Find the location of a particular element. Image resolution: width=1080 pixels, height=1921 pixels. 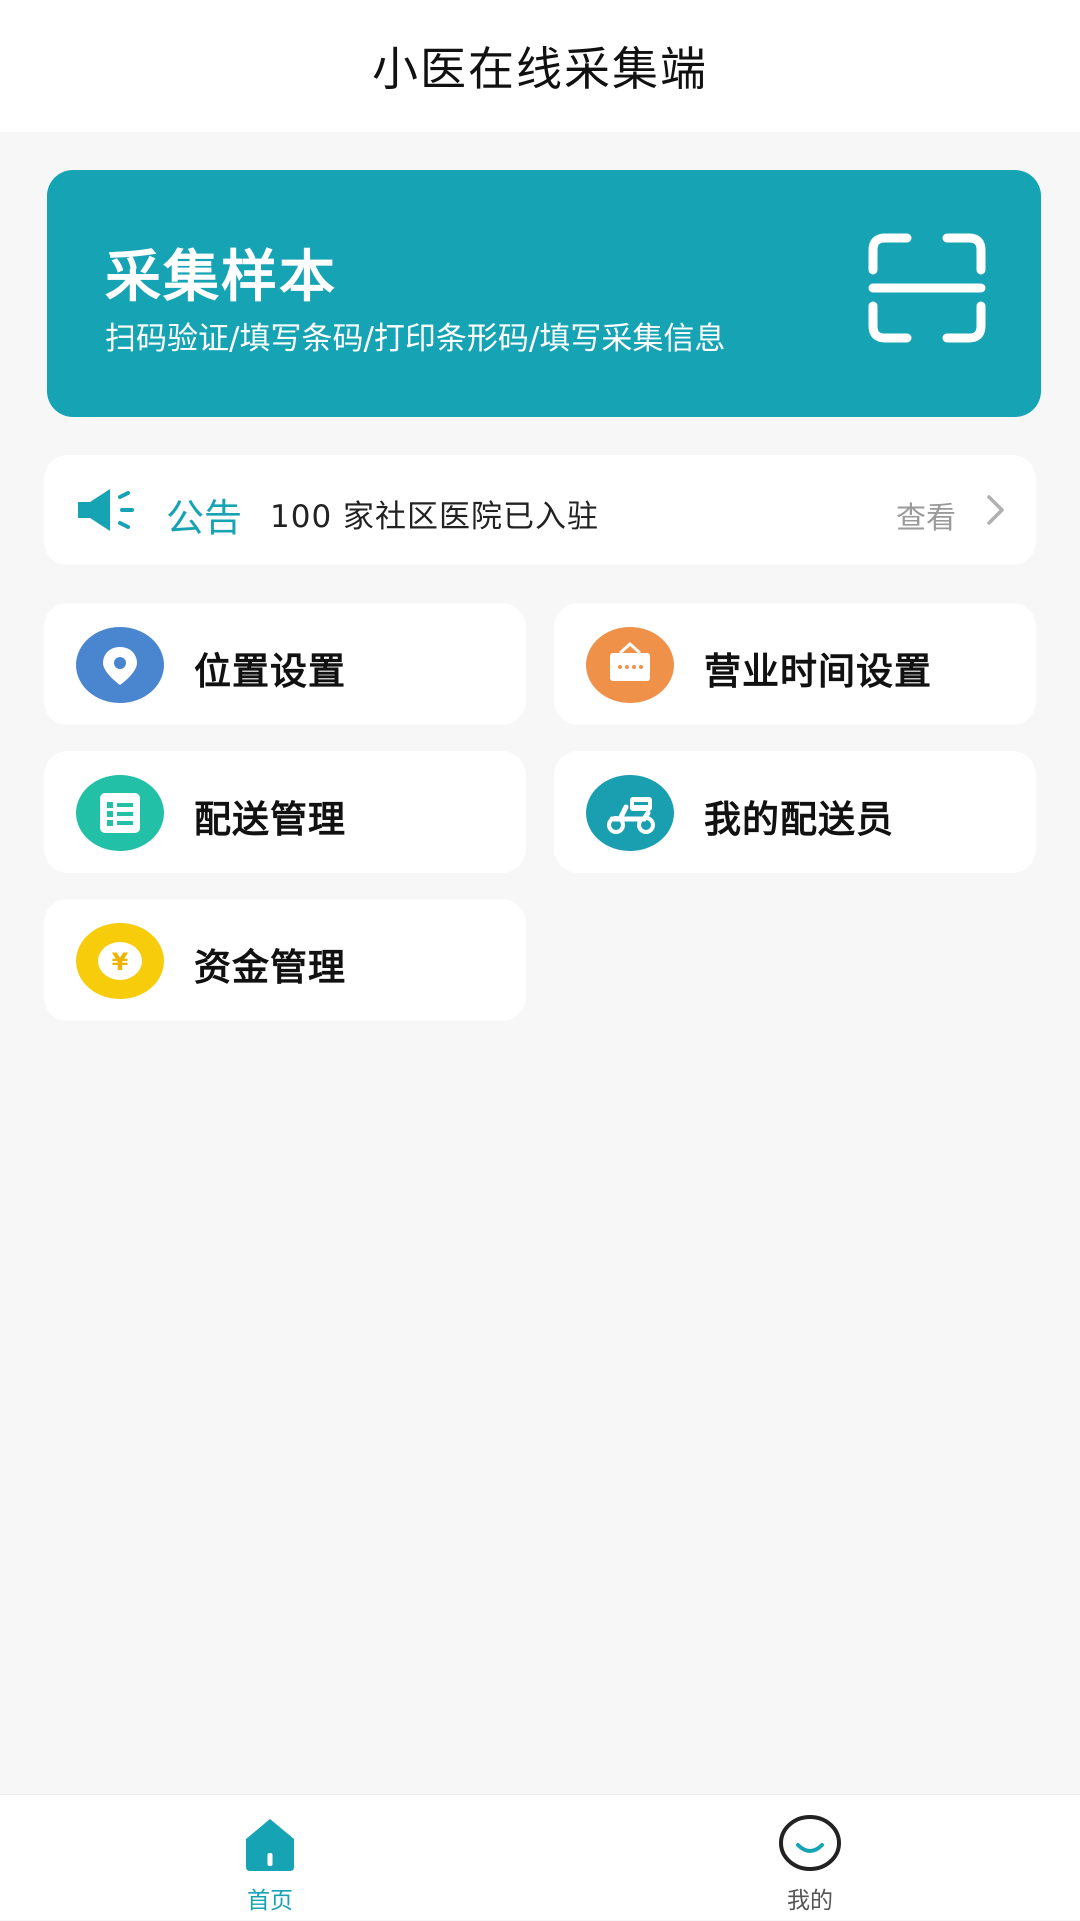

notice-bar: 公告 100 家社区医院已入驻 查看 is located at coordinates (540, 510).